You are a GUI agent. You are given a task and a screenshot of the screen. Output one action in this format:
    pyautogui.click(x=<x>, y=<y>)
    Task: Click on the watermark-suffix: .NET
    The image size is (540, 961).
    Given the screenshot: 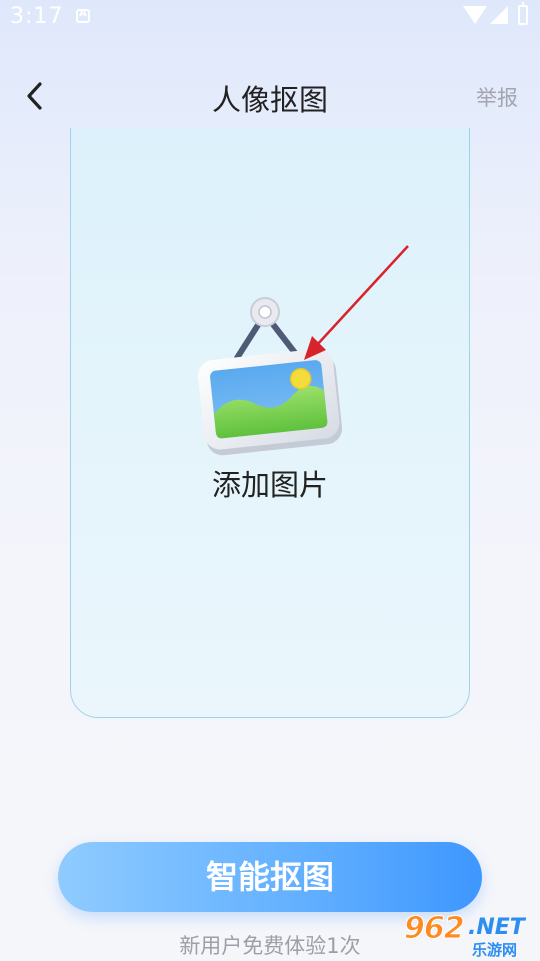 What is the action you would take?
    pyautogui.click(x=496, y=927)
    